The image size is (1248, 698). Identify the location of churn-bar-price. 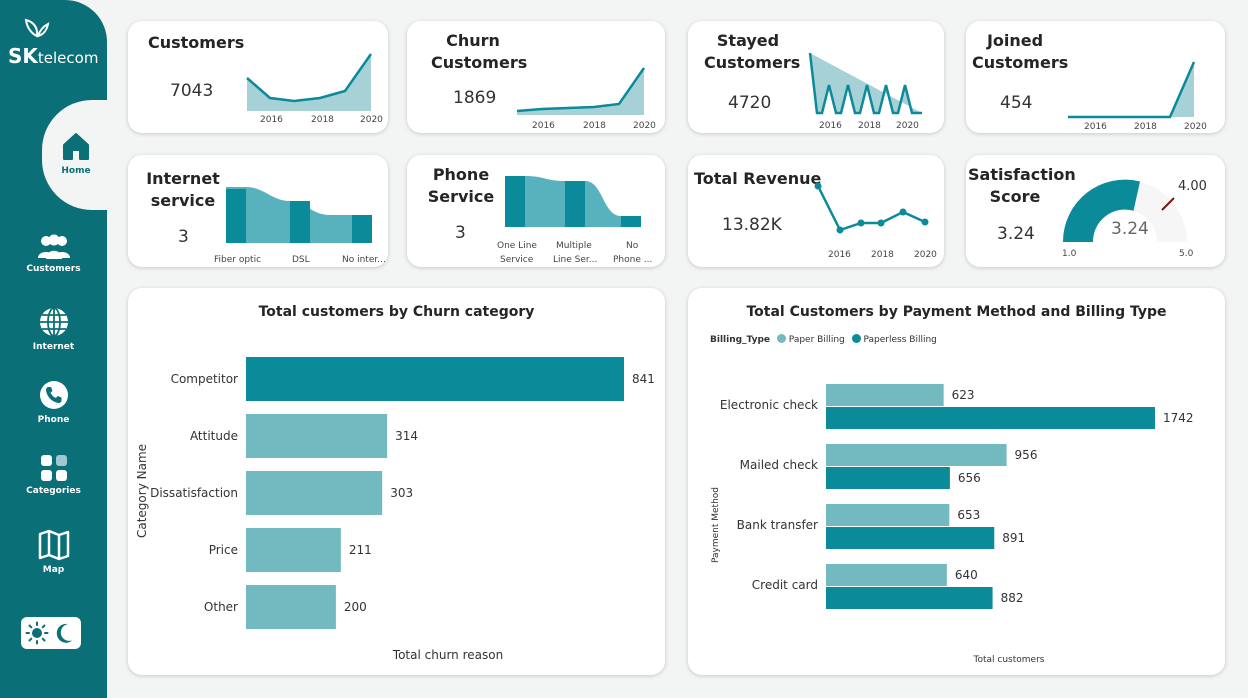
(293, 550).